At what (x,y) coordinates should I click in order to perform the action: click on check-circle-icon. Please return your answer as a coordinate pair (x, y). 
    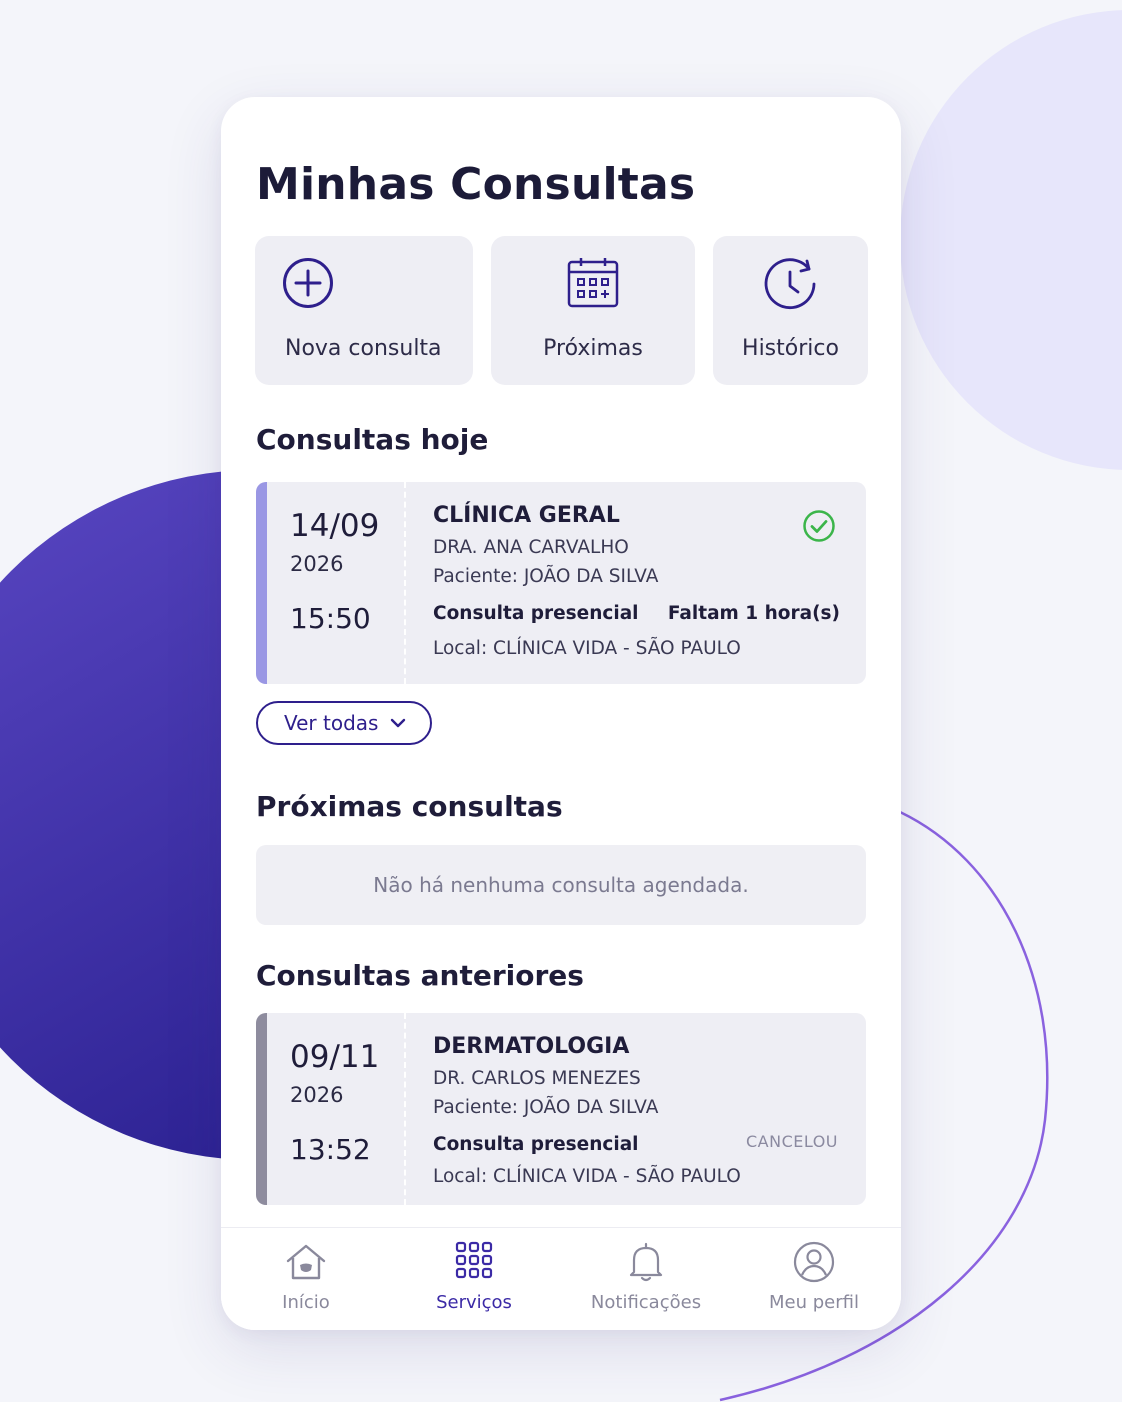
    Looking at the image, I should click on (819, 526).